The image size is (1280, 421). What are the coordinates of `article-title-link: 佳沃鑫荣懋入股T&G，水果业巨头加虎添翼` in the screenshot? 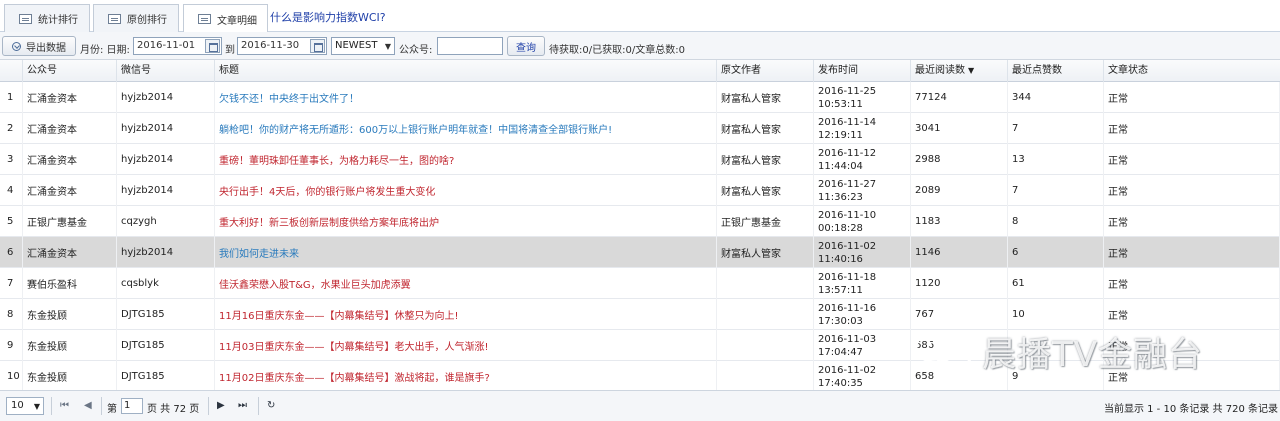 It's located at (466, 283).